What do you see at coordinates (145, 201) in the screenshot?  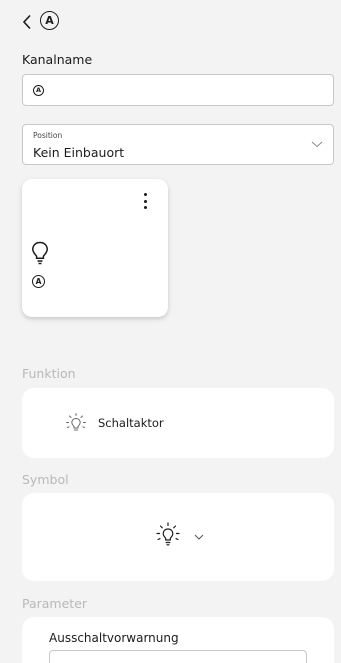 I see `more-vertical-icon` at bounding box center [145, 201].